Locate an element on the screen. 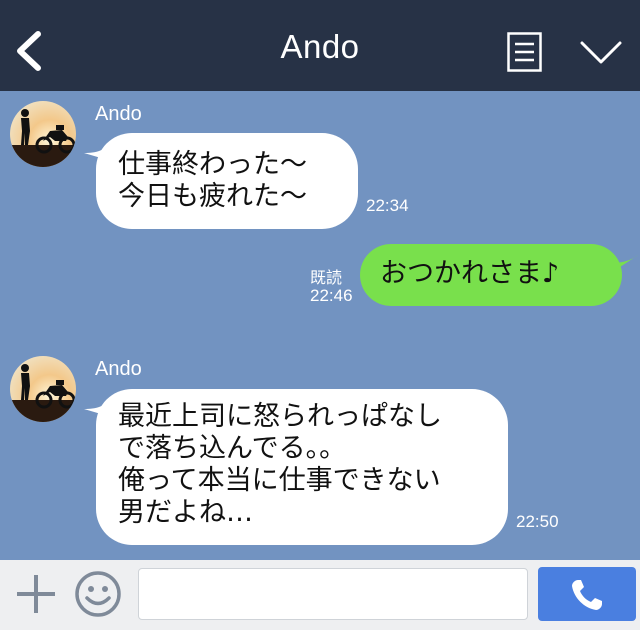  chat-title: Ando is located at coordinates (320, 46).